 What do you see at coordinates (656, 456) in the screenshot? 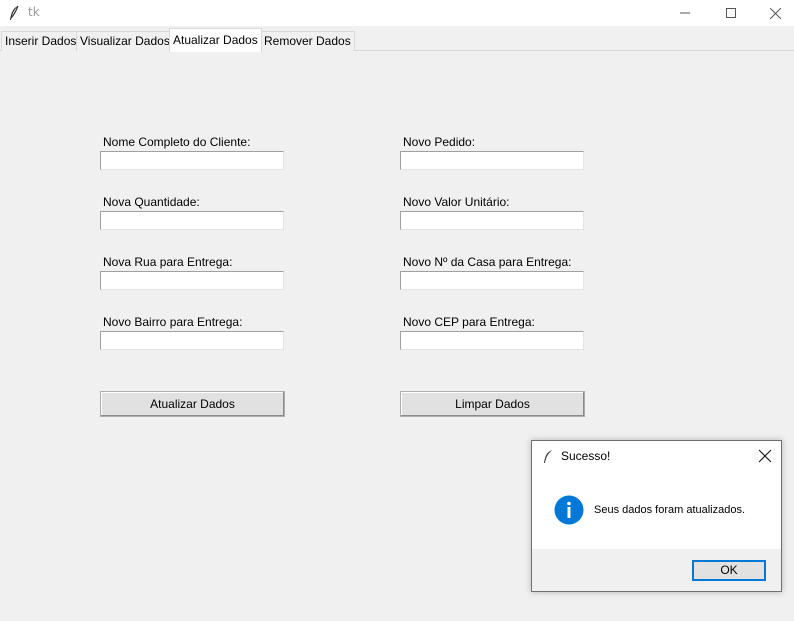
I see `dialog-titlebar: Sucesso!` at bounding box center [656, 456].